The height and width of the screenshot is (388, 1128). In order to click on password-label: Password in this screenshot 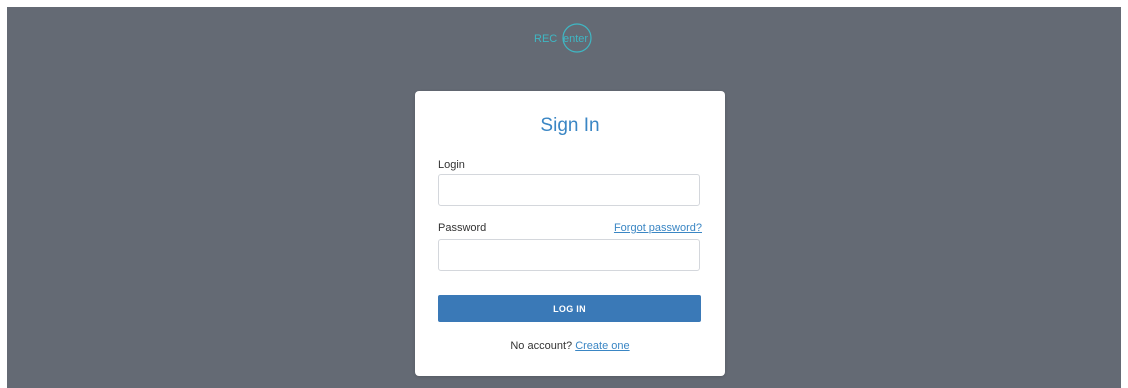, I will do `click(462, 228)`.